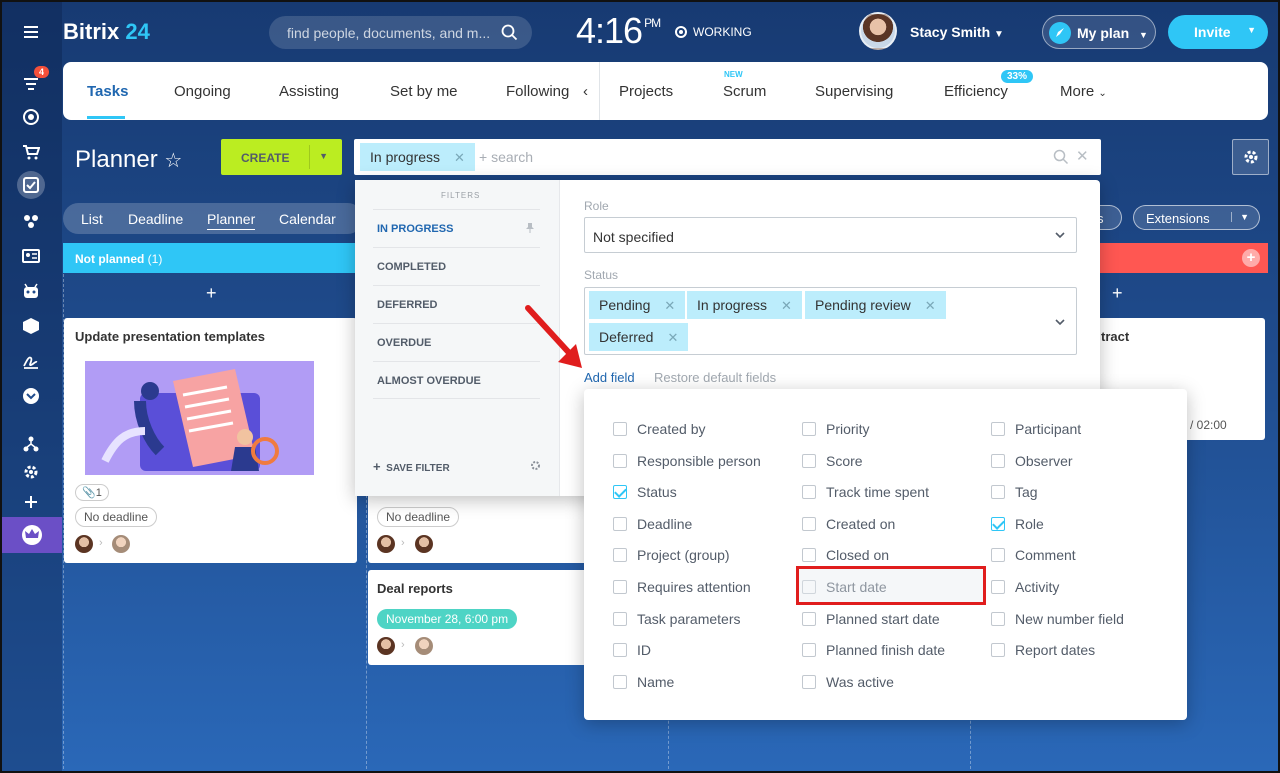 This screenshot has height=773, width=1280. What do you see at coordinates (1250, 157) in the screenshot?
I see `planner-settings-button` at bounding box center [1250, 157].